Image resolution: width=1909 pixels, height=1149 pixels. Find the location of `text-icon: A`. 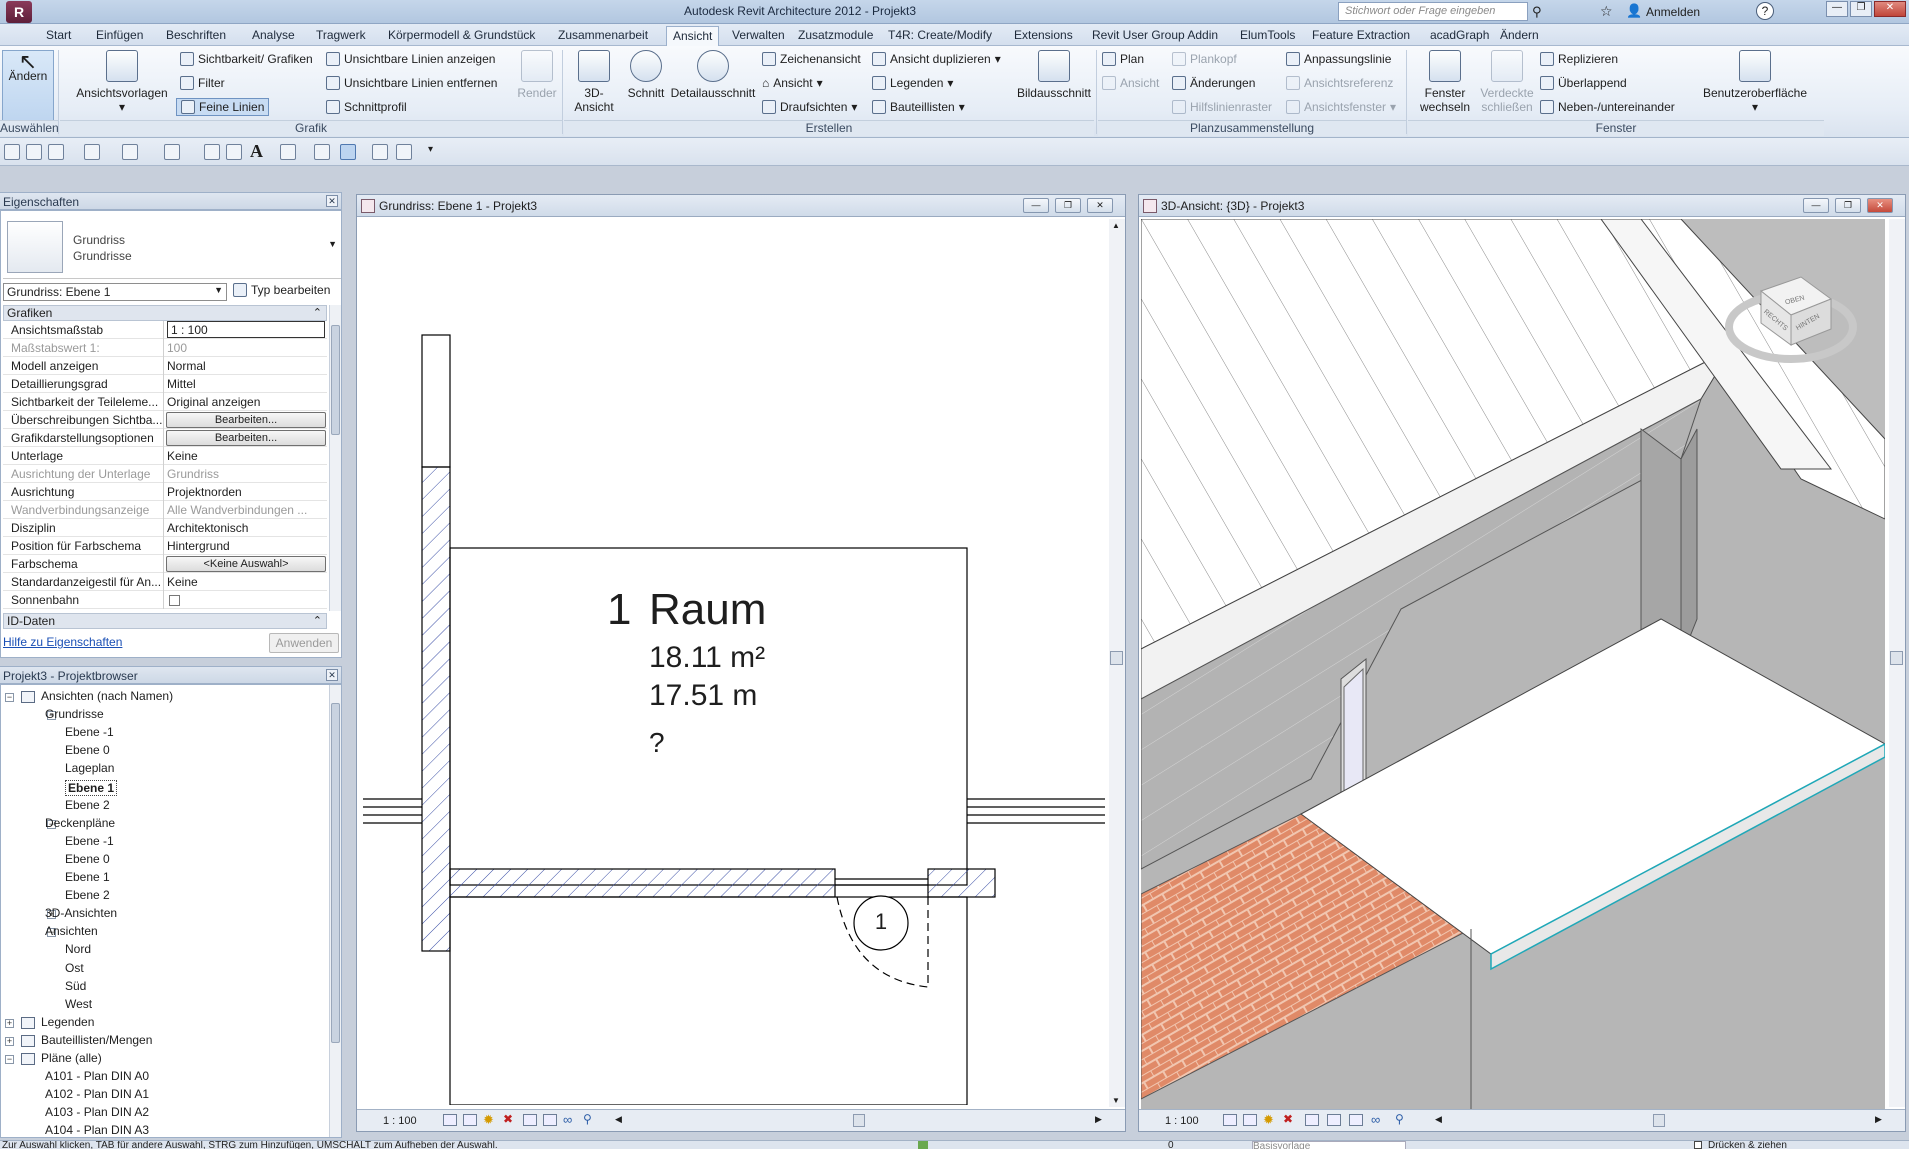

text-icon: A is located at coordinates (256, 151).